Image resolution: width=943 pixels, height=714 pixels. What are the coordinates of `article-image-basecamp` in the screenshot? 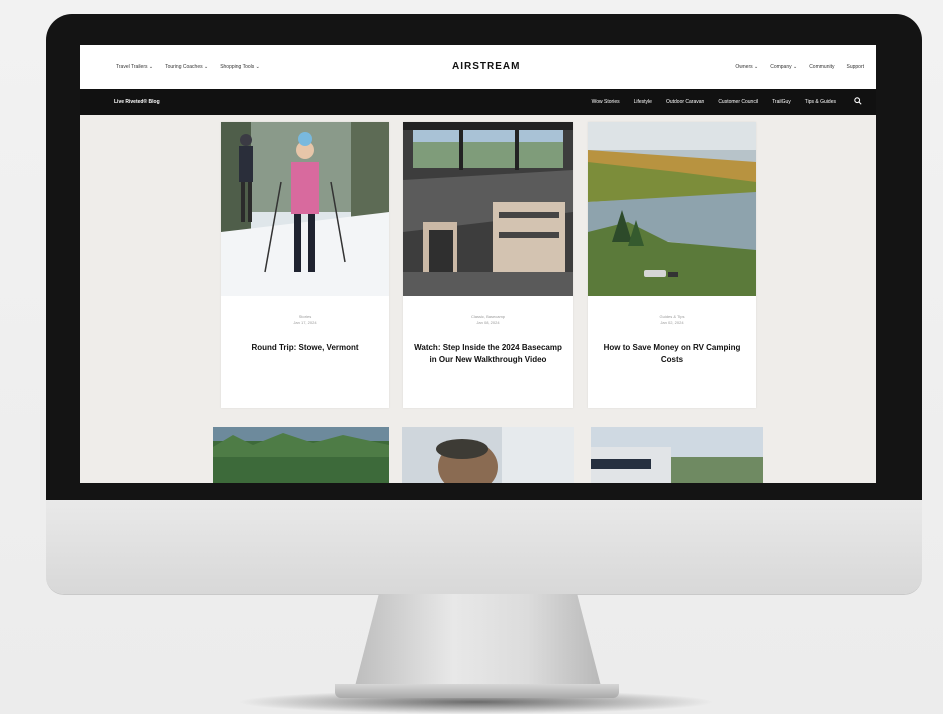 It's located at (488, 209).